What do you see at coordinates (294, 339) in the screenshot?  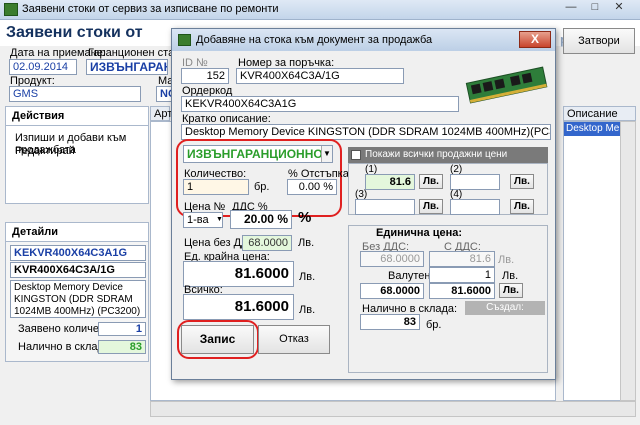 I see `cancel-button: Отказ` at bounding box center [294, 339].